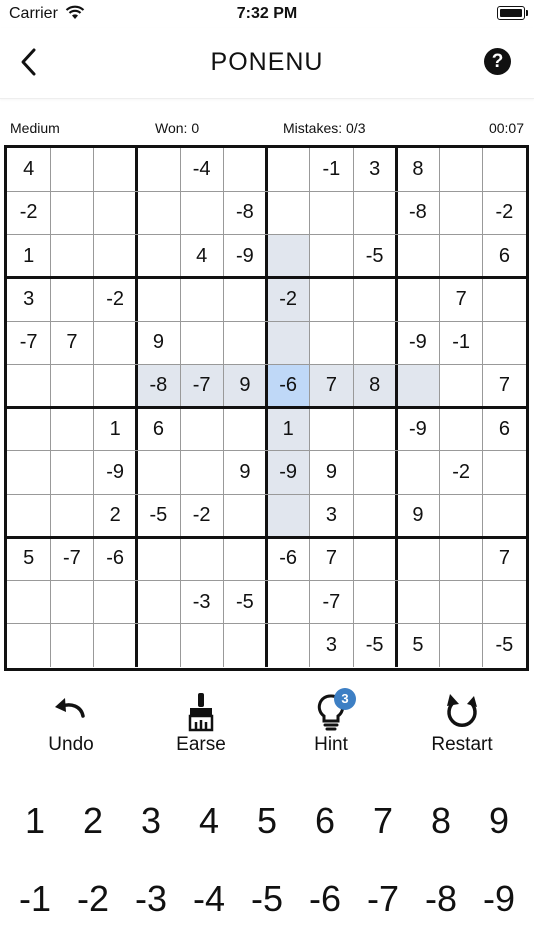 The height and width of the screenshot is (950, 534). Describe the element at coordinates (383, 899) in the screenshot. I see `number-key: -7` at that location.